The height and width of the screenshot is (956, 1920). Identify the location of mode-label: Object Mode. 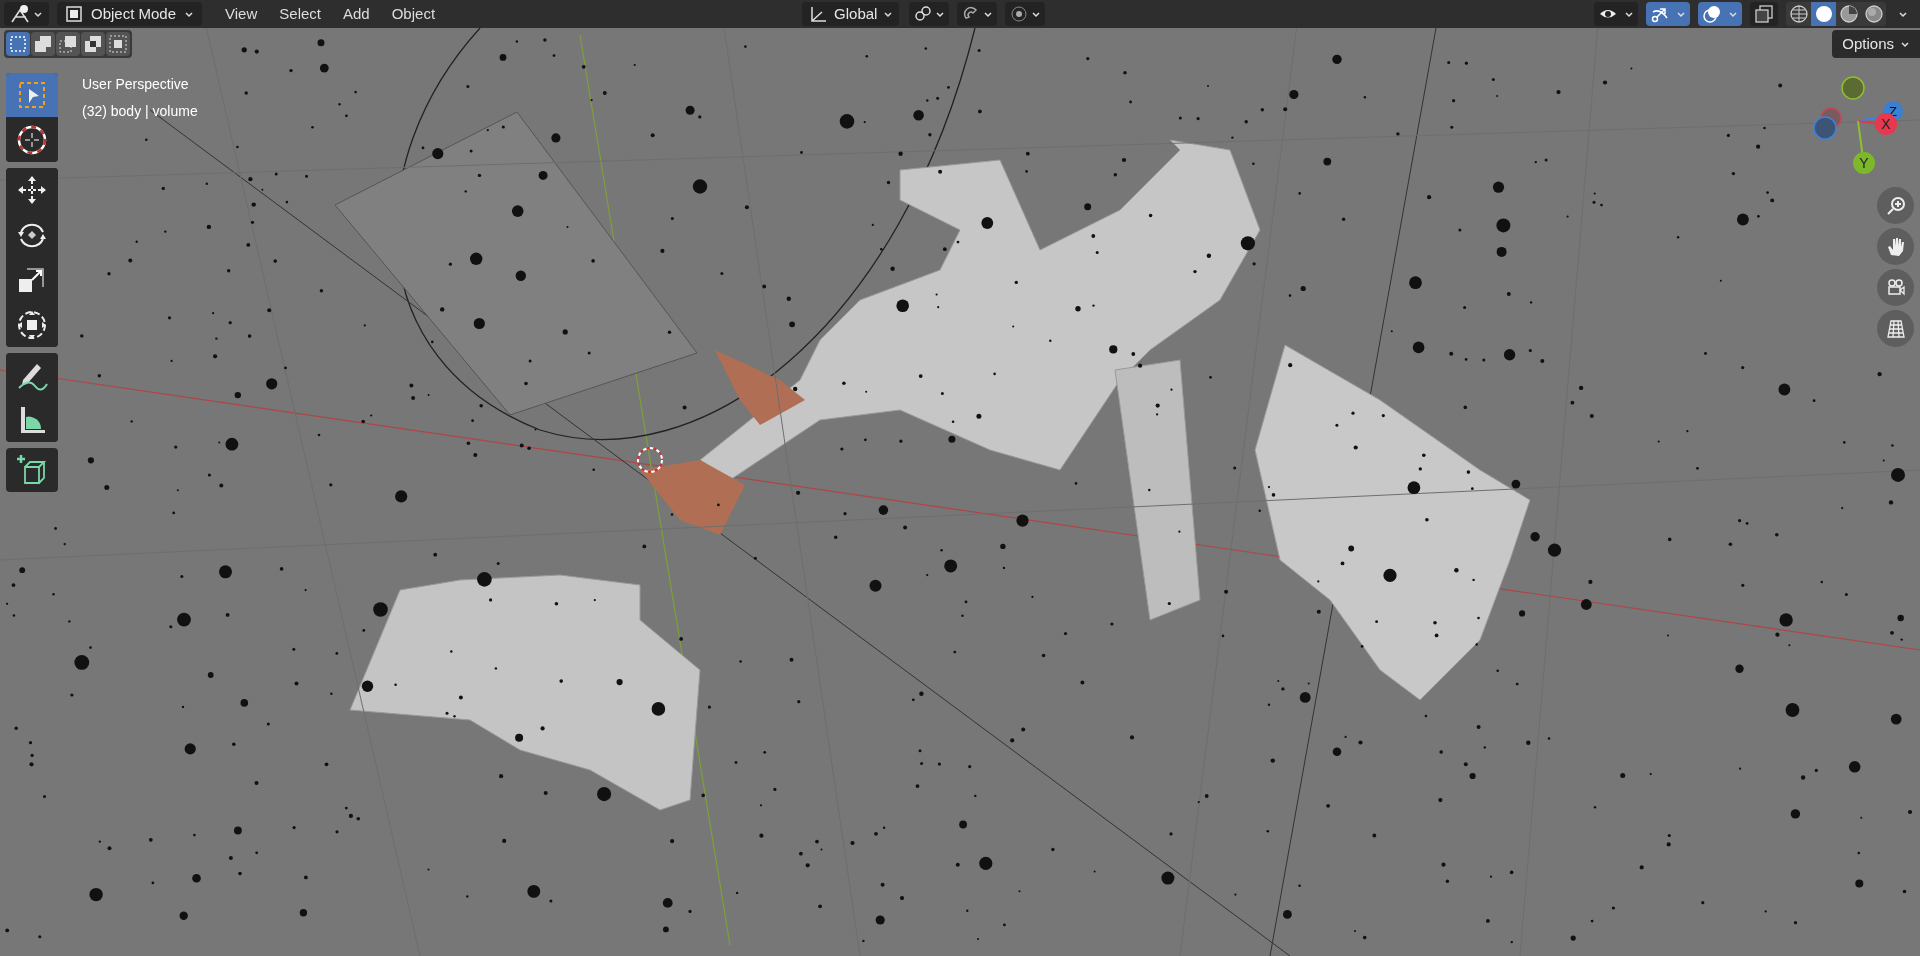
(134, 13).